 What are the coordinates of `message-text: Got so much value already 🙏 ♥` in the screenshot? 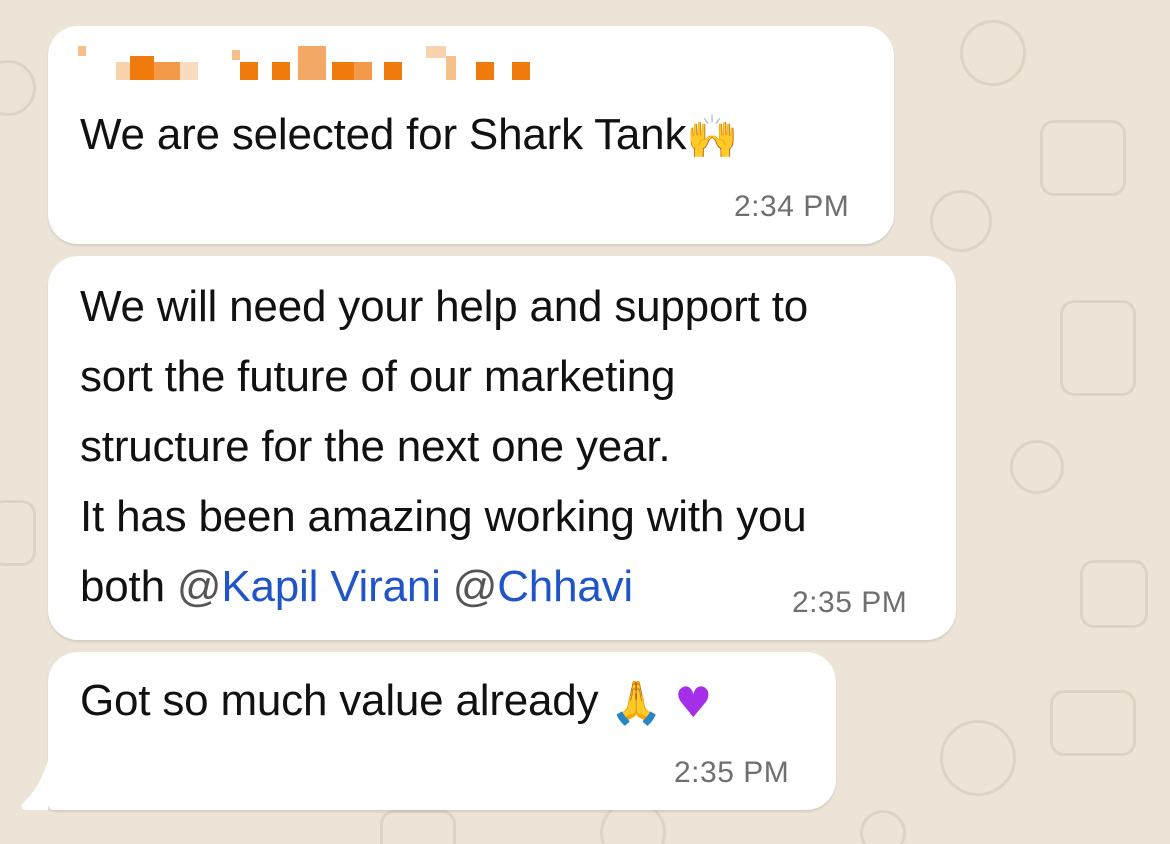 It's located at (396, 702).